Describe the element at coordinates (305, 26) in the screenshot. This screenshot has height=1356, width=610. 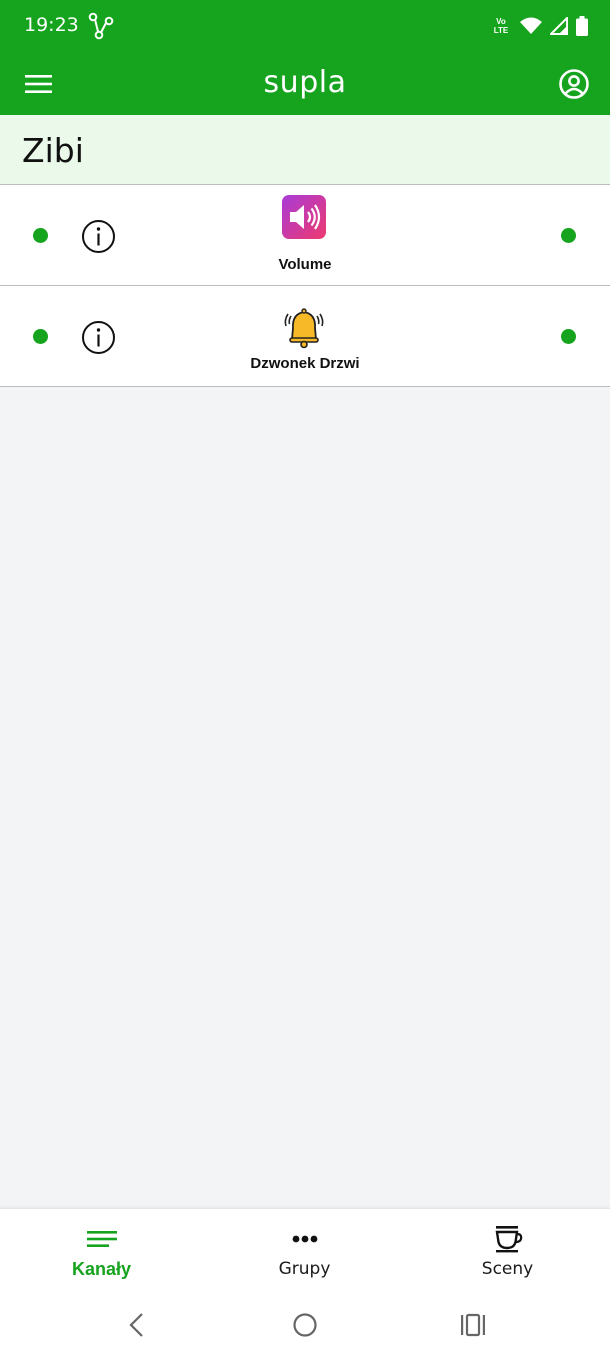
I see `status-bar: 19:23 Vo LTE` at that location.